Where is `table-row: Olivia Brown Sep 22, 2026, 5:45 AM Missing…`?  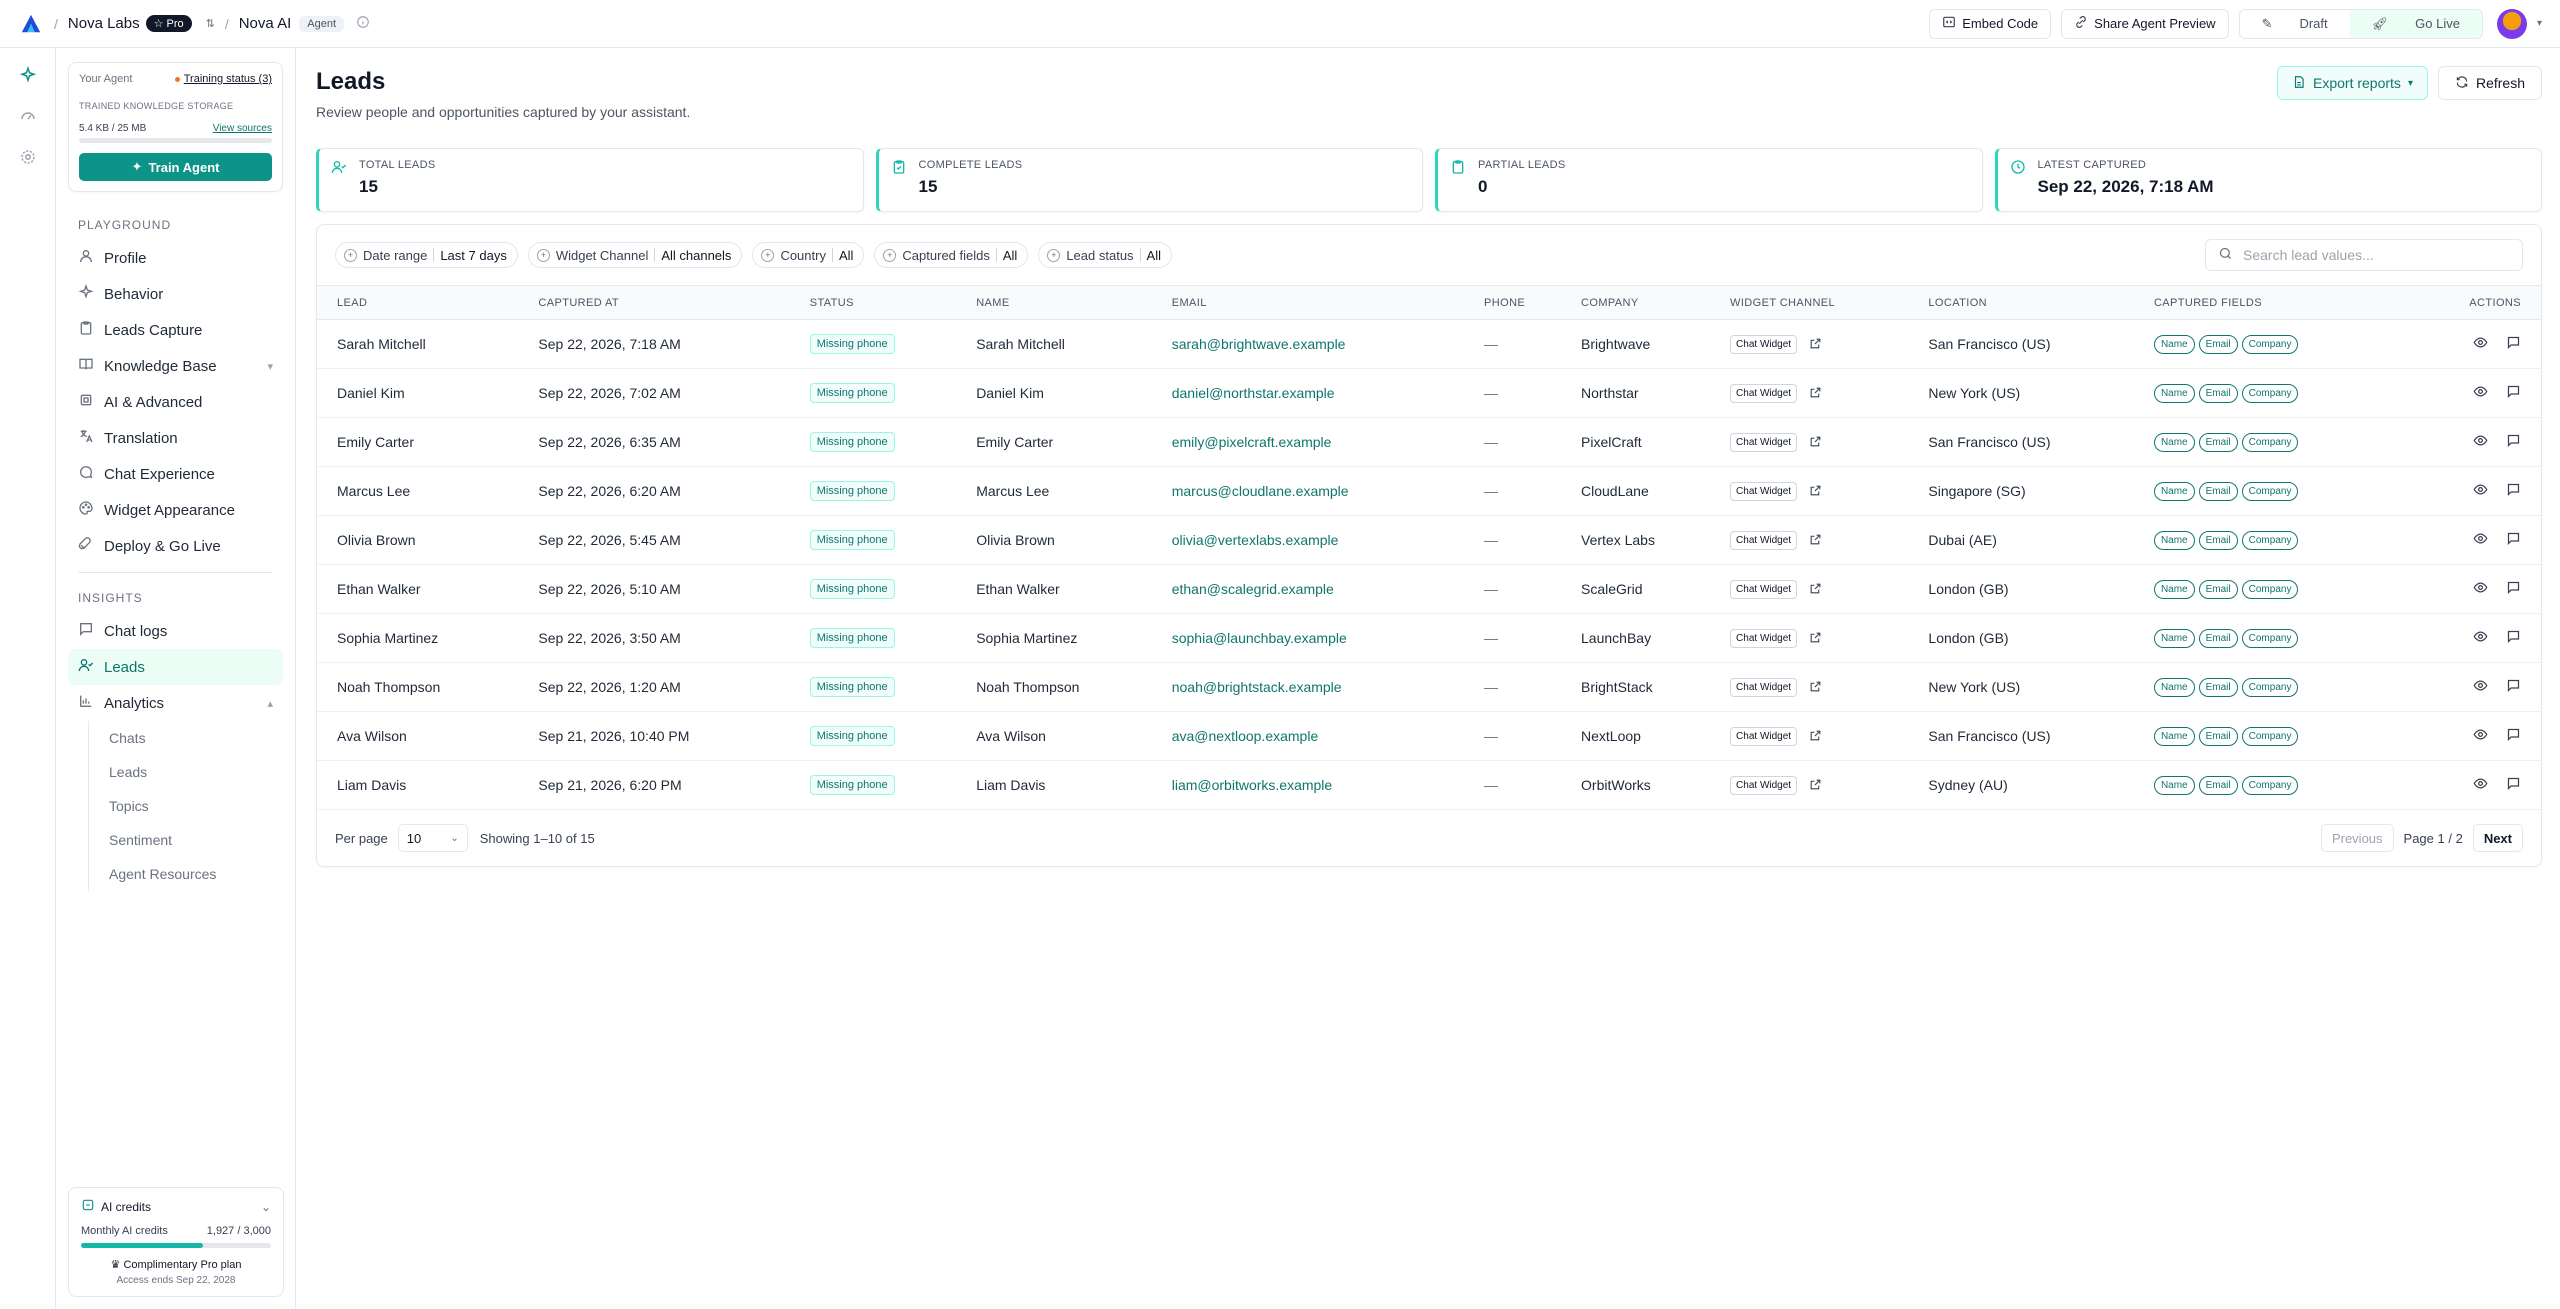 table-row: Olivia Brown Sep 22, 2026, 5:45 AM Missing… is located at coordinates (1429, 540).